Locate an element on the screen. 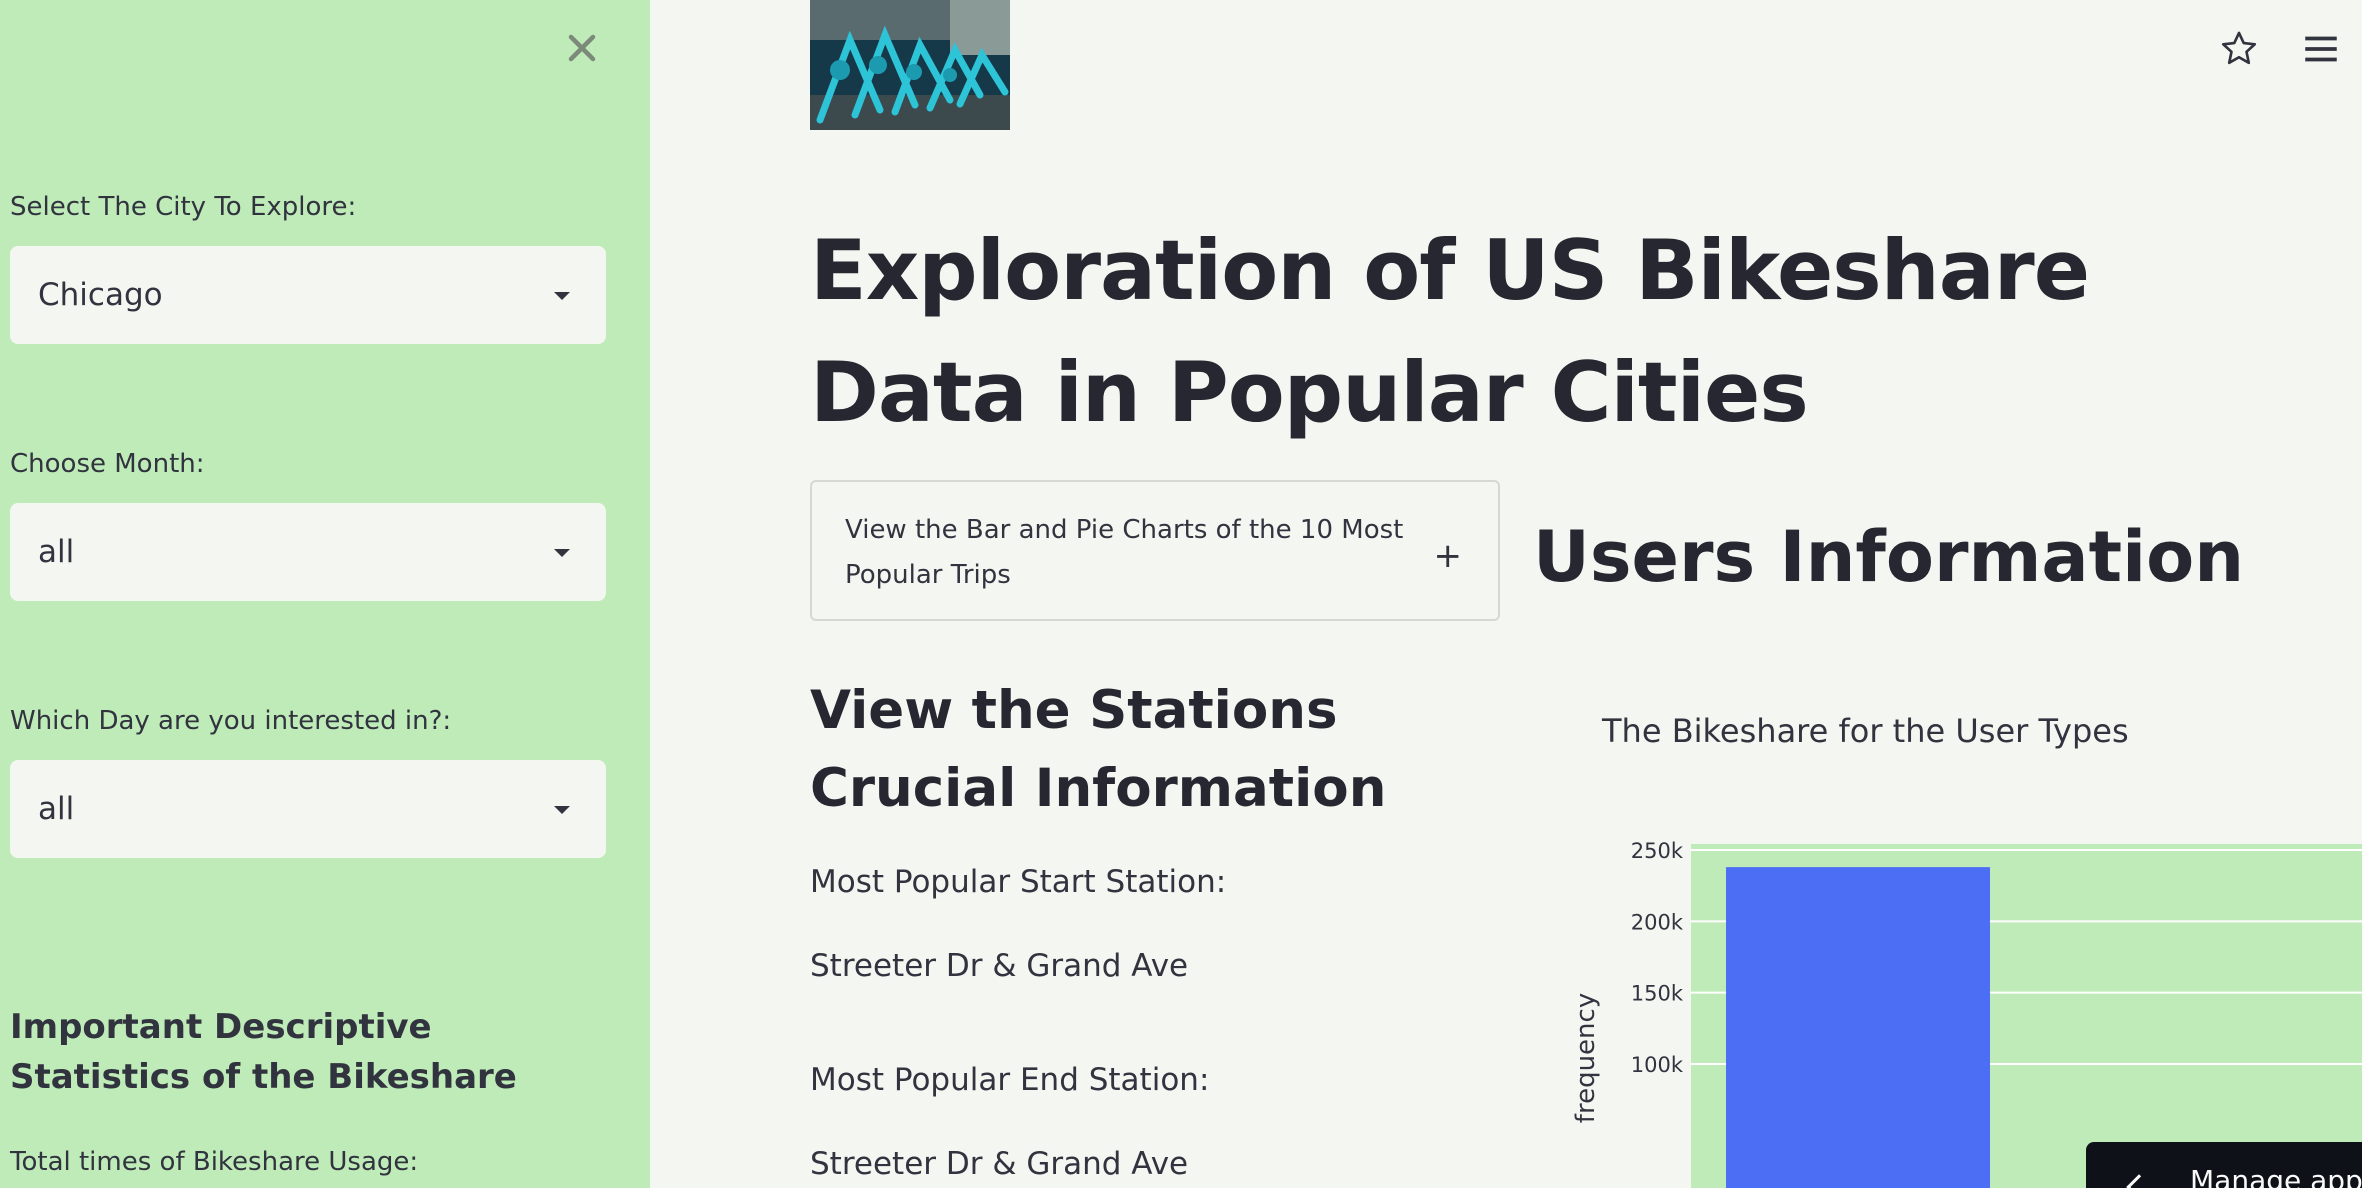 The width and height of the screenshot is (2362, 1188). y-tick-label: 250k is located at coordinates (1657, 851).